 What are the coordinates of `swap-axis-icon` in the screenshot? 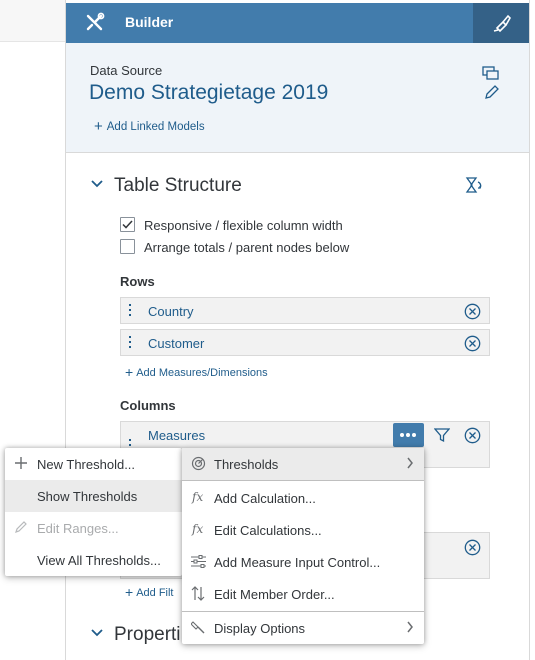 It's located at (474, 185).